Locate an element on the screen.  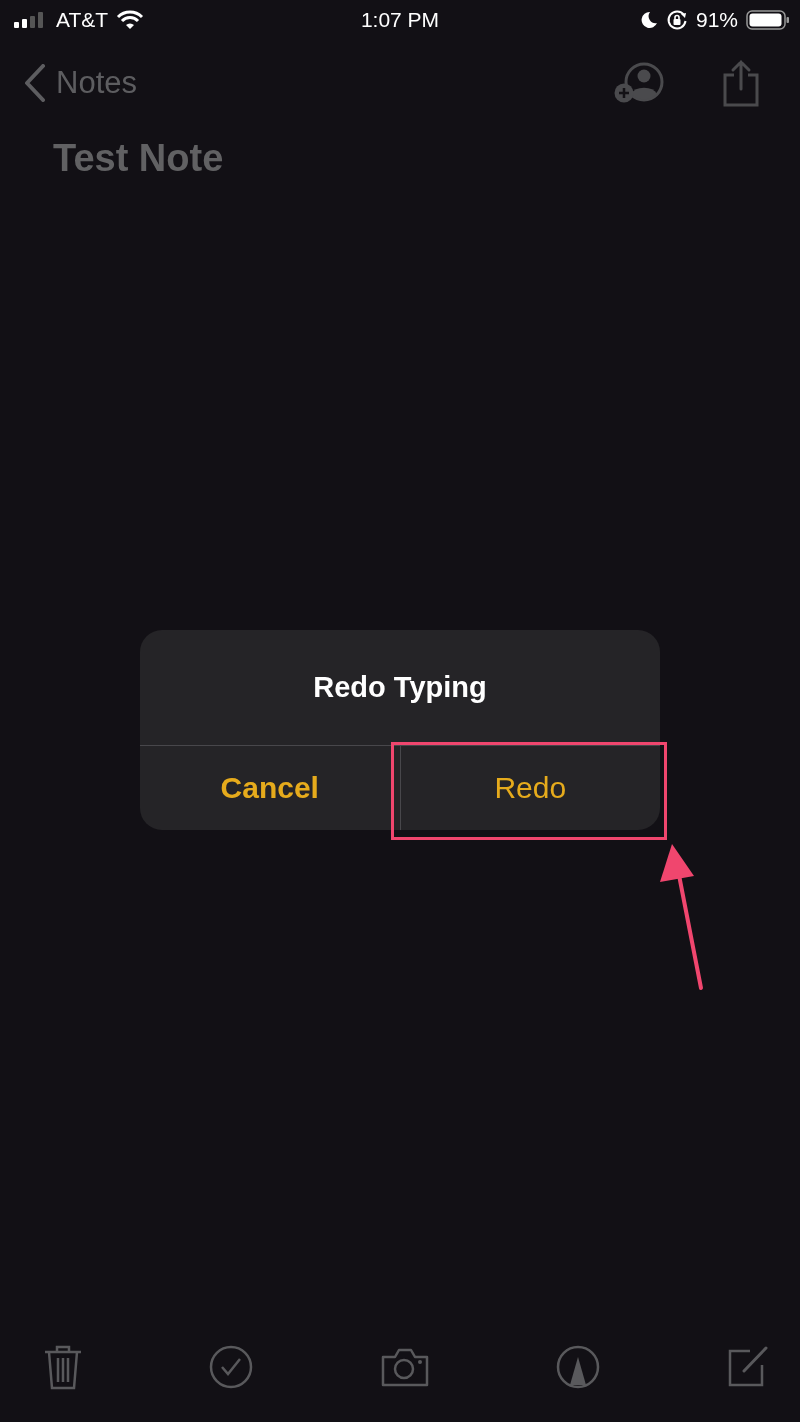
chevron-left-icon is located at coordinates (35, 82).